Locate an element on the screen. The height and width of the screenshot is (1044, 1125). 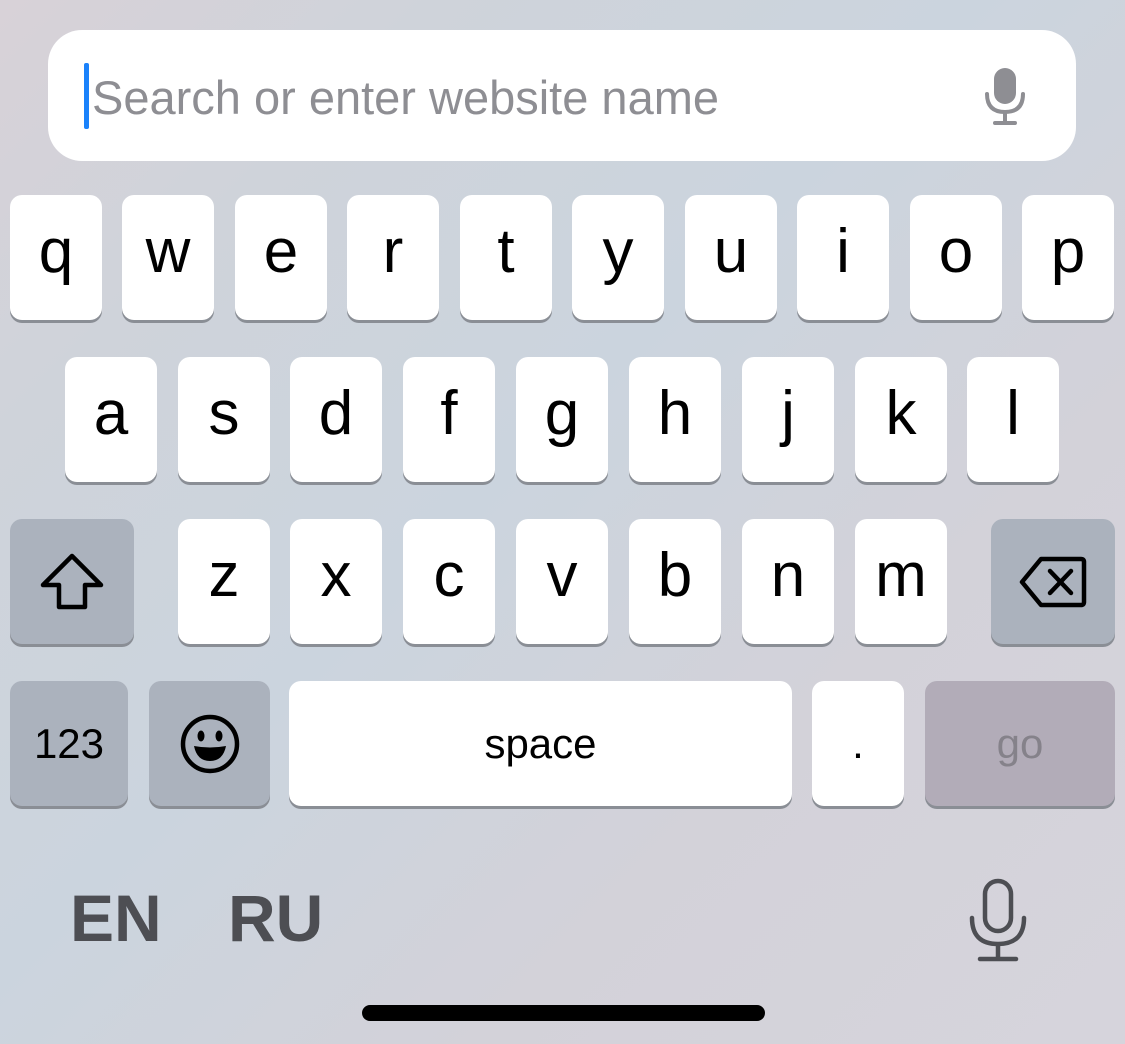
key-h: h is located at coordinates (675, 419).